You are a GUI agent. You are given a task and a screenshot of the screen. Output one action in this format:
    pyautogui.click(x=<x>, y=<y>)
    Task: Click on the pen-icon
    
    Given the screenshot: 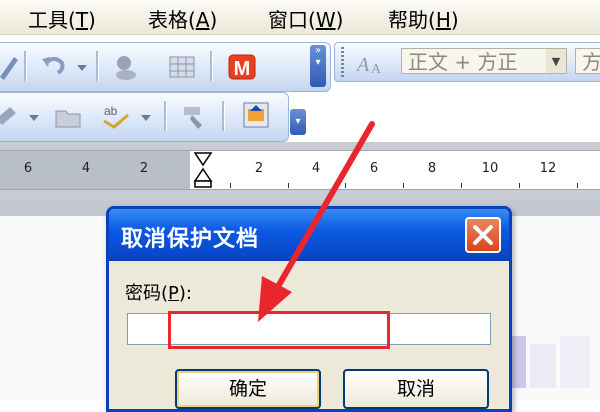 What is the action you would take?
    pyautogui.click(x=13, y=67)
    